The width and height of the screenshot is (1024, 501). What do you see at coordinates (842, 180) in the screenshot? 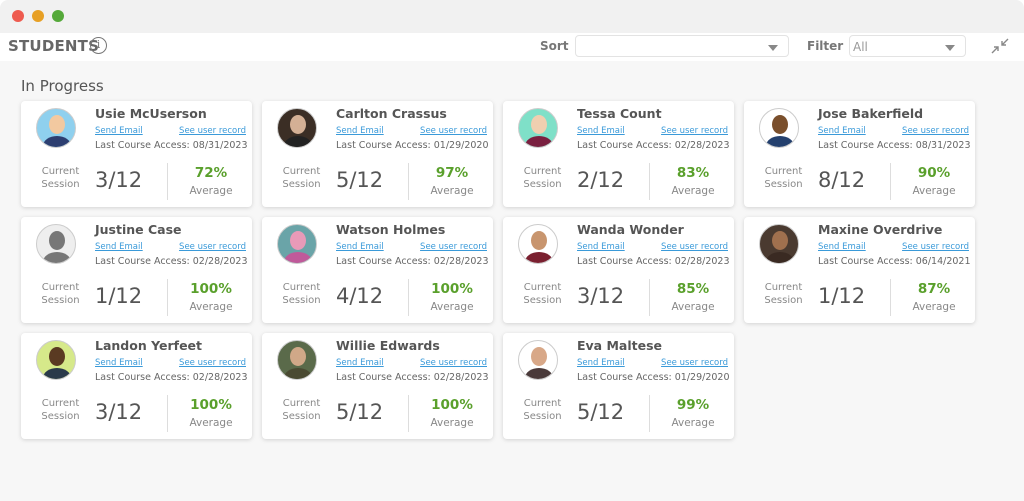
I see `session-value: 8/12` at bounding box center [842, 180].